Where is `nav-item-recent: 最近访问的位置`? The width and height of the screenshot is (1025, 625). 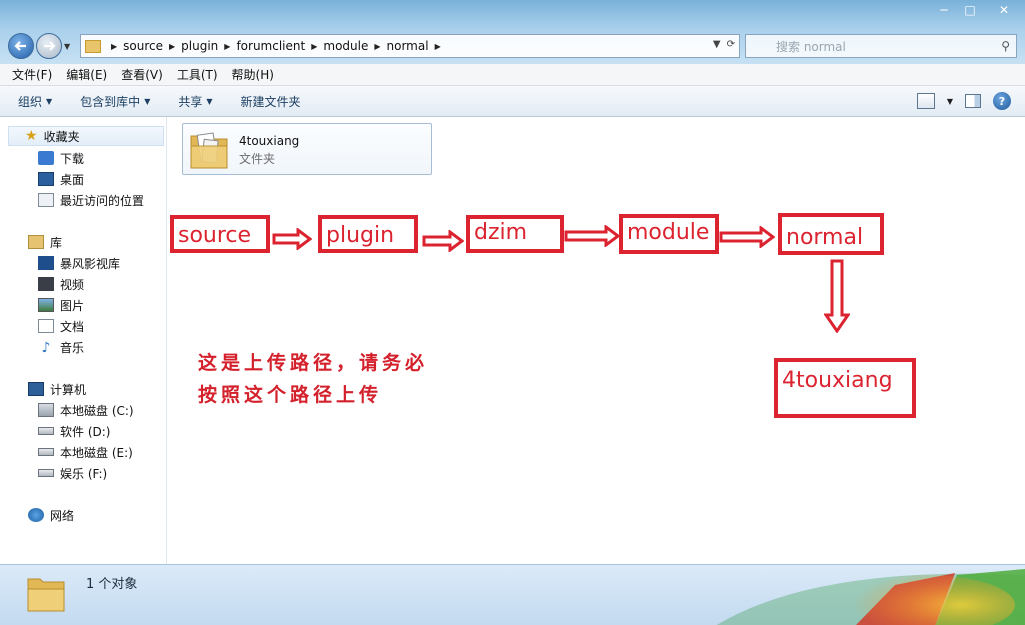 nav-item-recent: 最近访问的位置 is located at coordinates (91, 200).